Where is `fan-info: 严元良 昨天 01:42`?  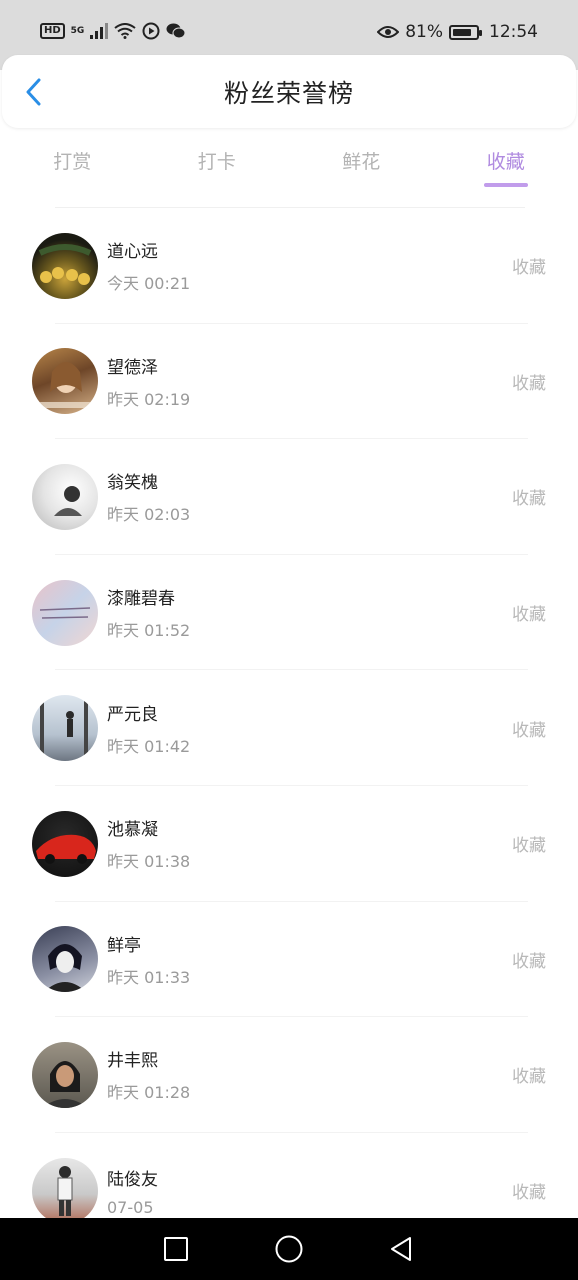
fan-info: 严元良 昨天 01:42 is located at coordinates (148, 728).